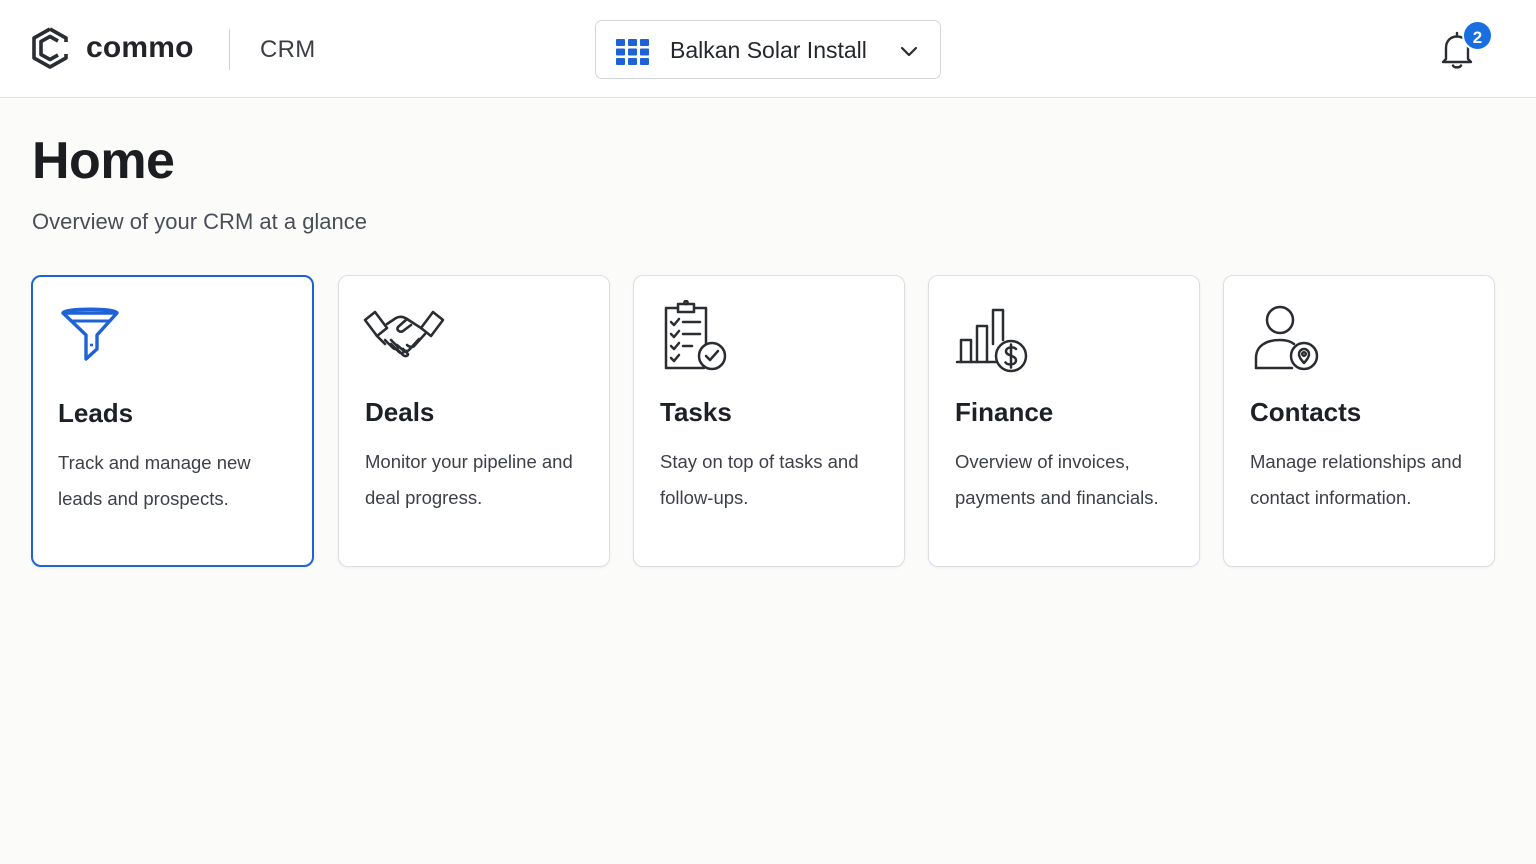 The width and height of the screenshot is (1536, 864). Describe the element at coordinates (703, 337) in the screenshot. I see `clipboard-check-icon` at that location.